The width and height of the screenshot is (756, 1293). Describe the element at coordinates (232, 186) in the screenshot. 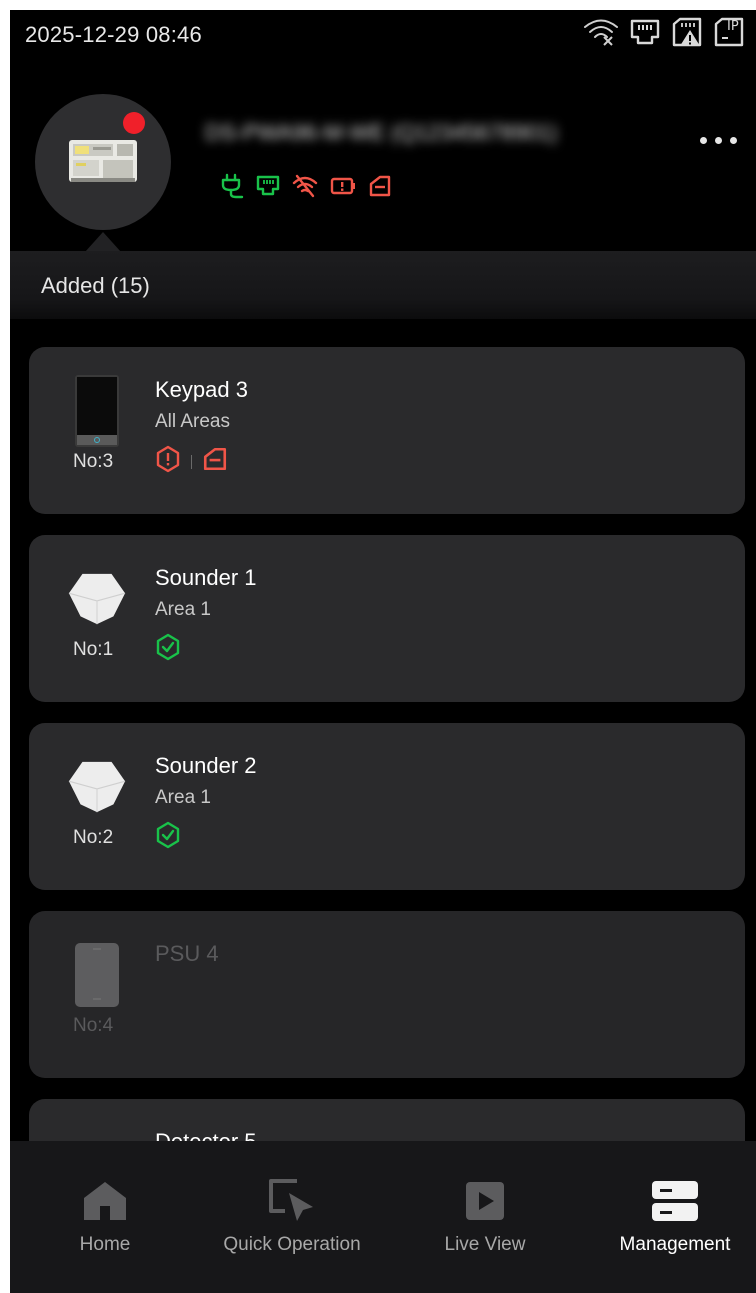

I see `power-plug-icon` at that location.